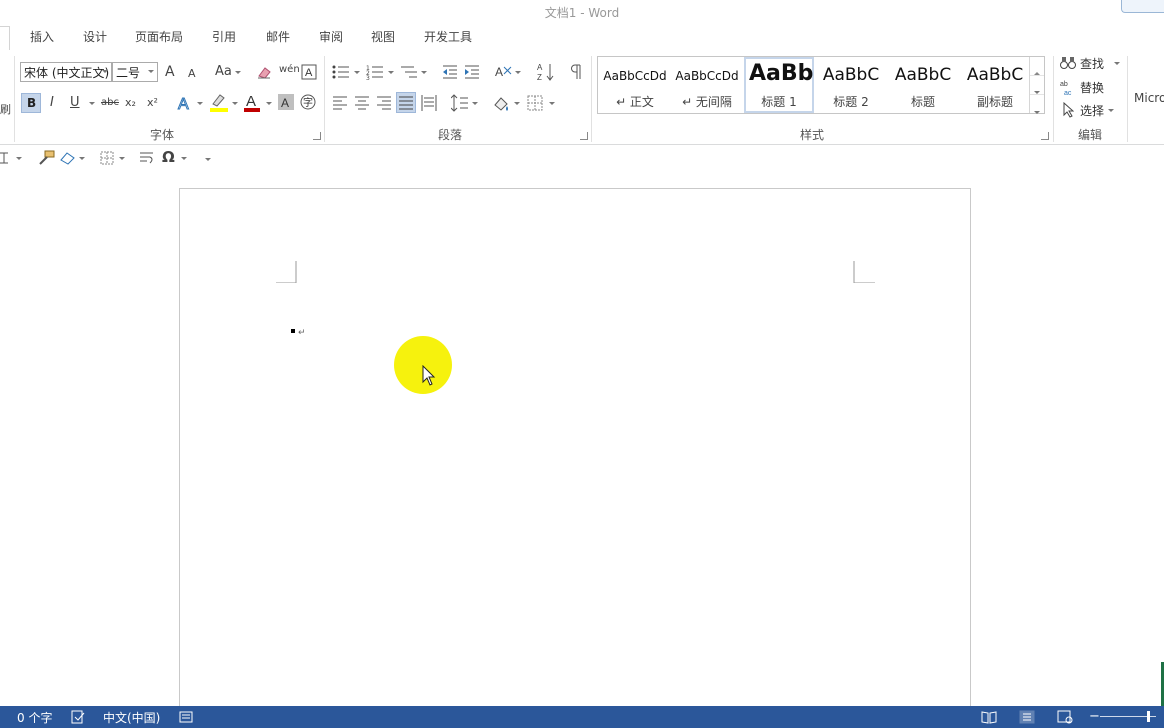 This screenshot has width=1164, height=728. What do you see at coordinates (264, 72) in the screenshot?
I see `clear-formatting-icon` at bounding box center [264, 72].